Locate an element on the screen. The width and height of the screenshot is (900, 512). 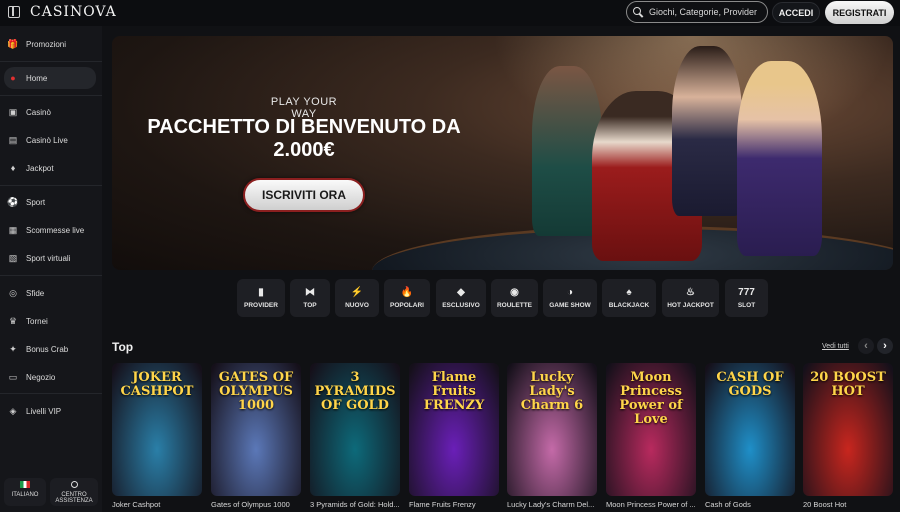
game-card-flame-fruits: Flame Fruits FRENZY is located at coordinates (454, 429).